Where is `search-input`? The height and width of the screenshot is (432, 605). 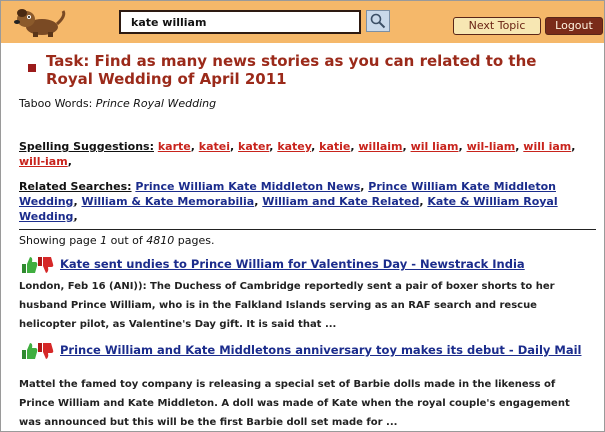
search-input is located at coordinates (240, 22).